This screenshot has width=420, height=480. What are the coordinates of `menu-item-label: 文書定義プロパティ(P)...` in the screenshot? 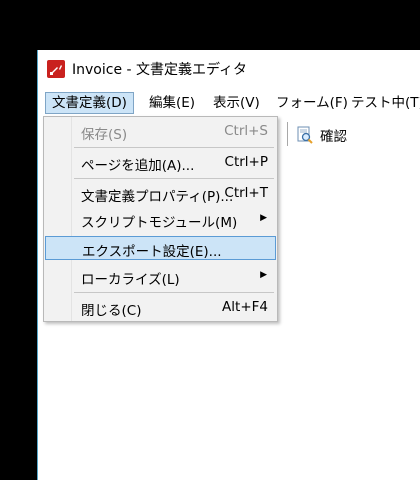 It's located at (157, 197).